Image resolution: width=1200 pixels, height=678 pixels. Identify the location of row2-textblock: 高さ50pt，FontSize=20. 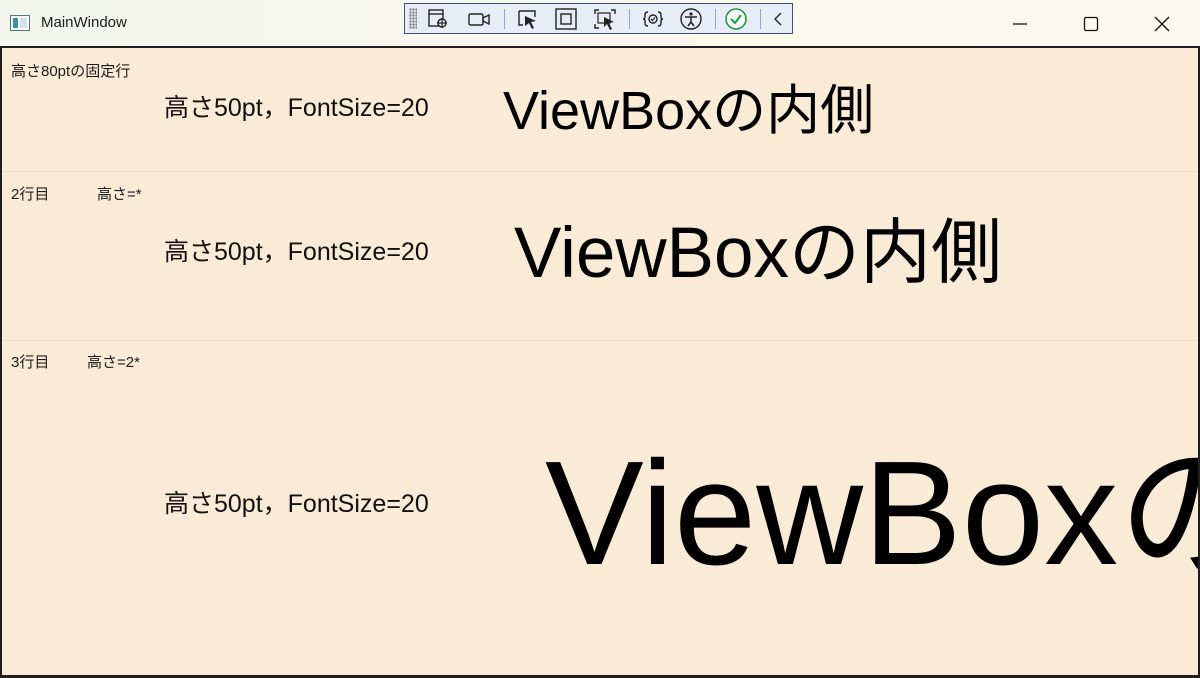
(296, 252).